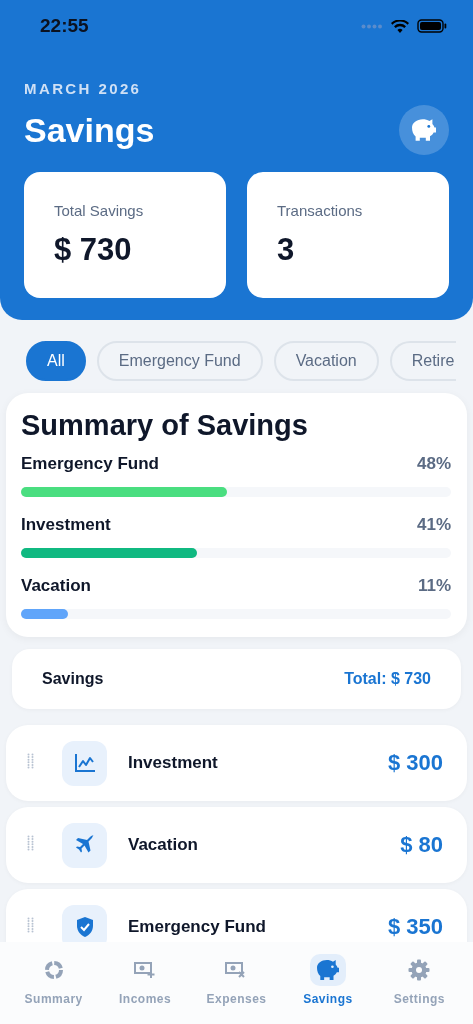  I want to click on month-label: MARCH 2026, so click(83, 88).